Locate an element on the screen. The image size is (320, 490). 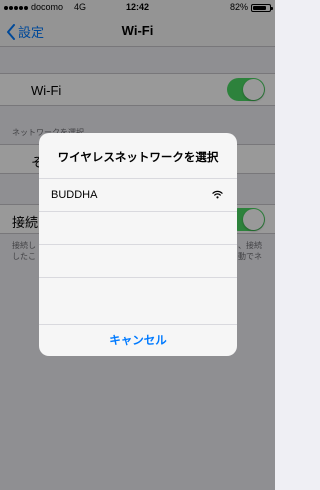
network-row: BUDDHA is located at coordinates (138, 194).